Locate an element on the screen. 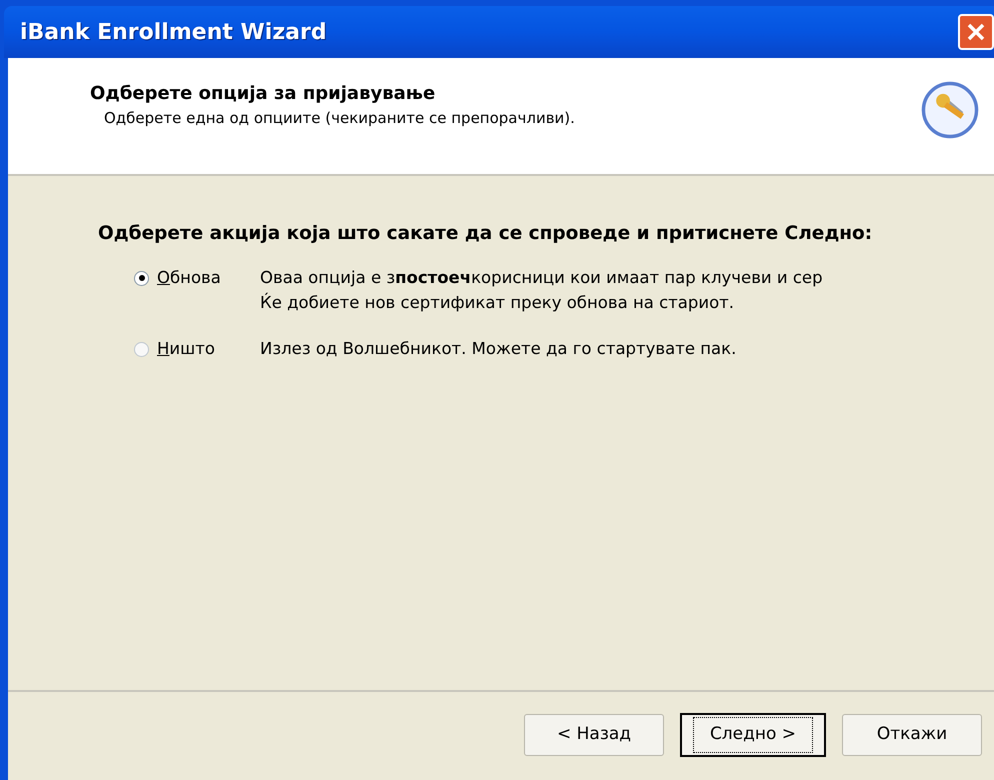 Image resolution: width=994 pixels, height=780 pixels. close-button is located at coordinates (976, 32).